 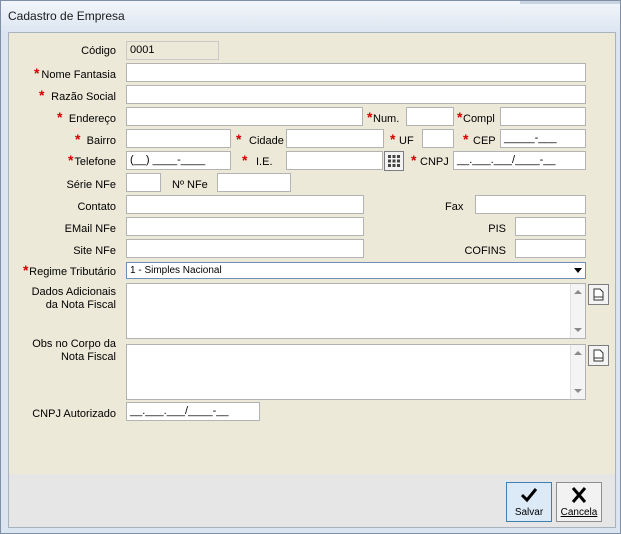 What do you see at coordinates (356, 372) in the screenshot?
I see `obs-corpo-textarea` at bounding box center [356, 372].